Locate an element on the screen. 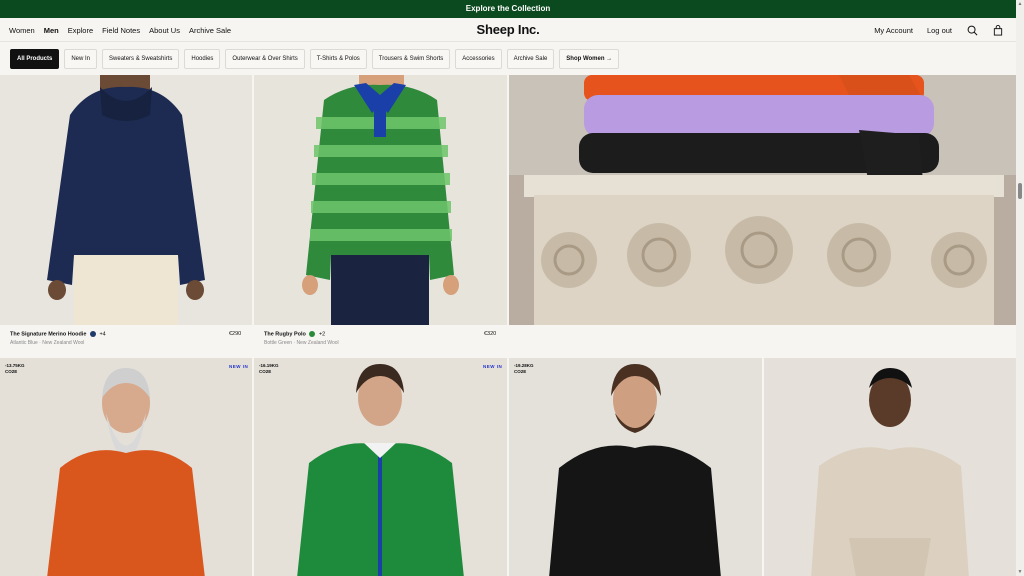 The width and height of the screenshot is (1024, 576). product-name: The Rugby Polo +2 is located at coordinates (301, 334).